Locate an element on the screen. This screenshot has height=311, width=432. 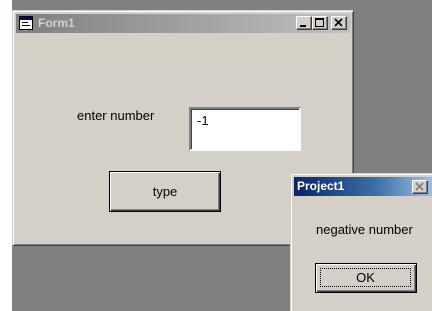
number-input: -1 is located at coordinates (245, 129).